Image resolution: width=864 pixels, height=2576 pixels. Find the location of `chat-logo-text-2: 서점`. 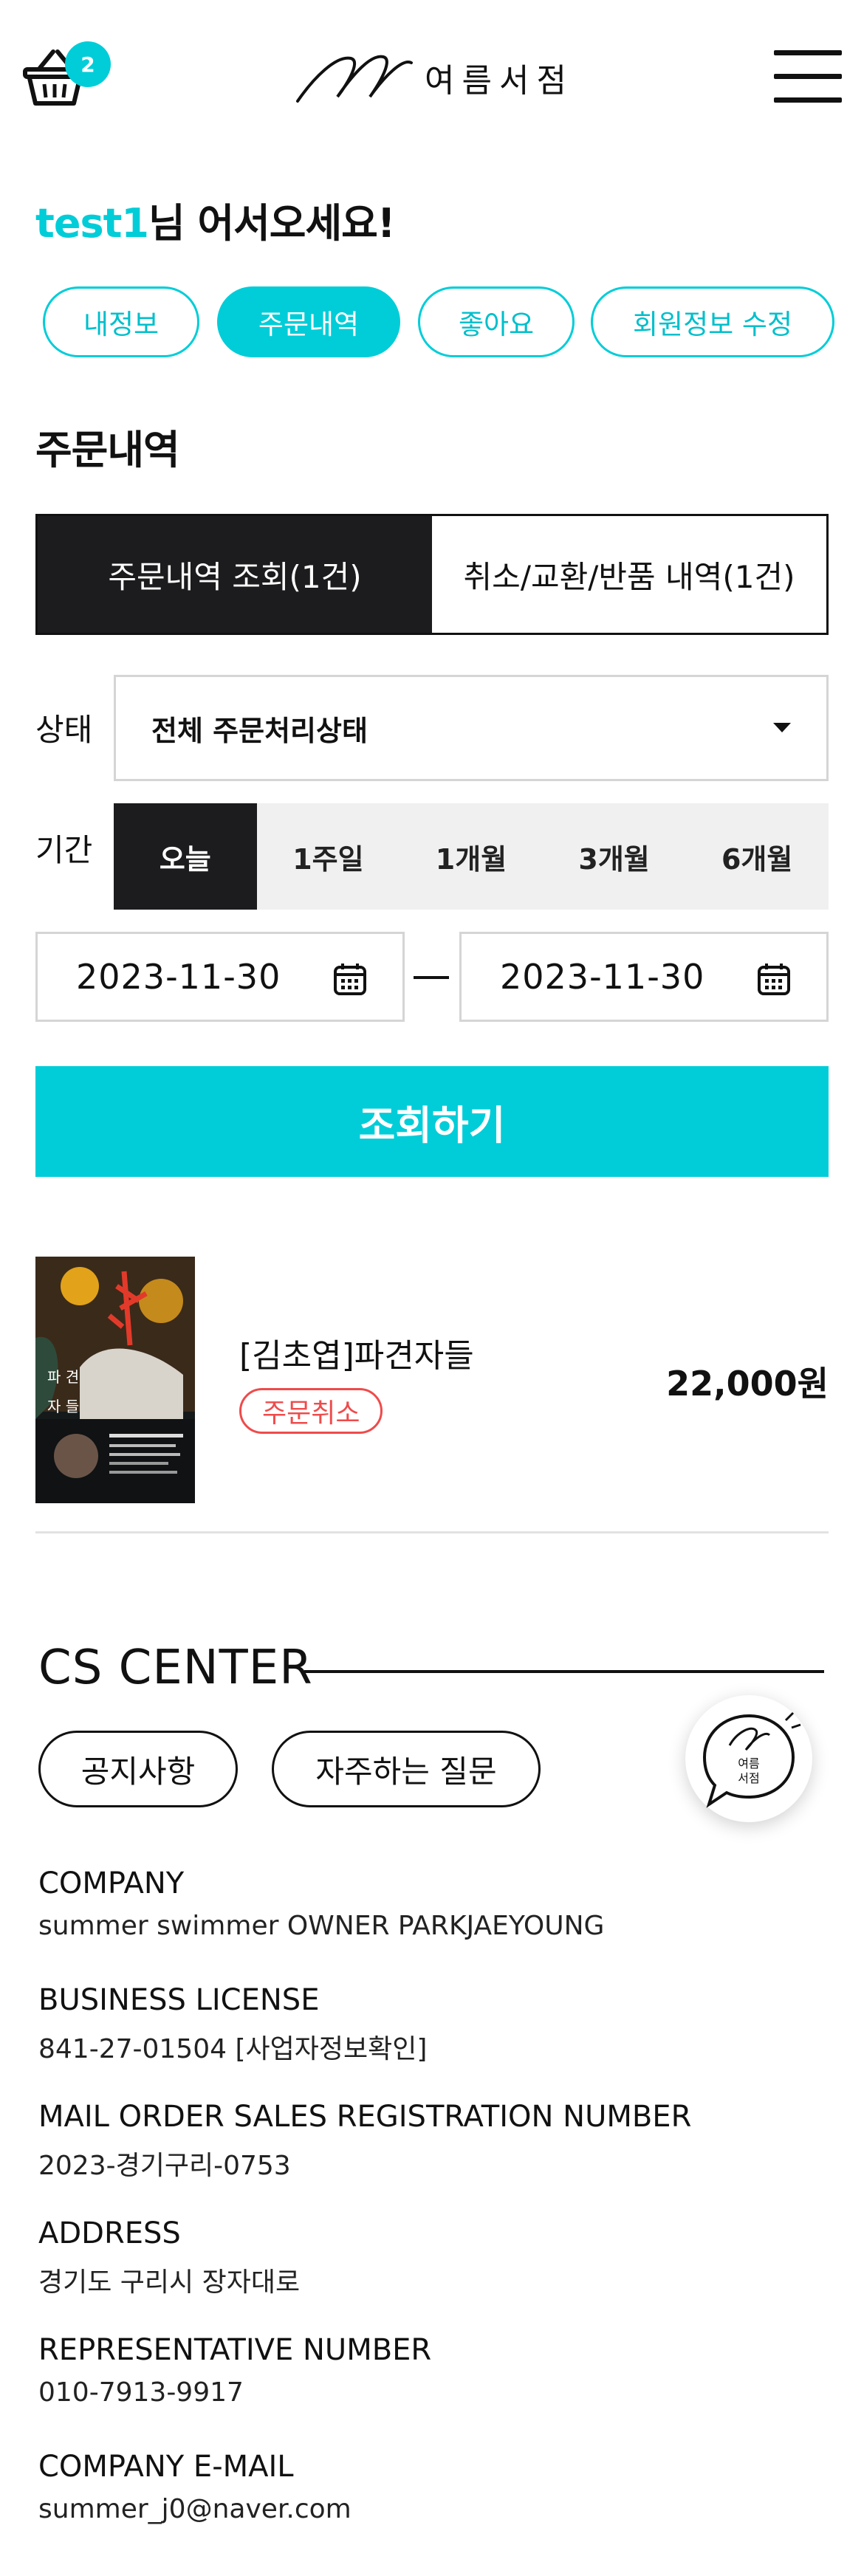

chat-logo-text-2: 서점 is located at coordinates (748, 1778).